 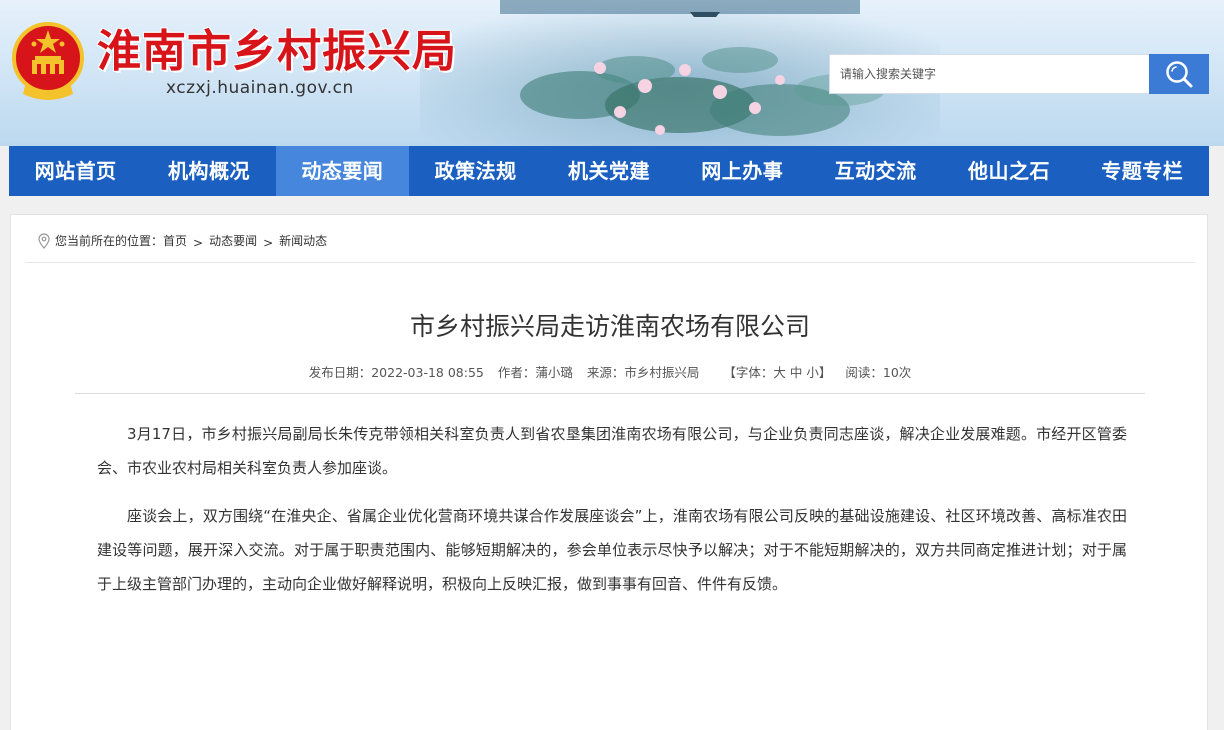 What do you see at coordinates (208, 171) in the screenshot?
I see `nav-item-organization: 机构概况` at bounding box center [208, 171].